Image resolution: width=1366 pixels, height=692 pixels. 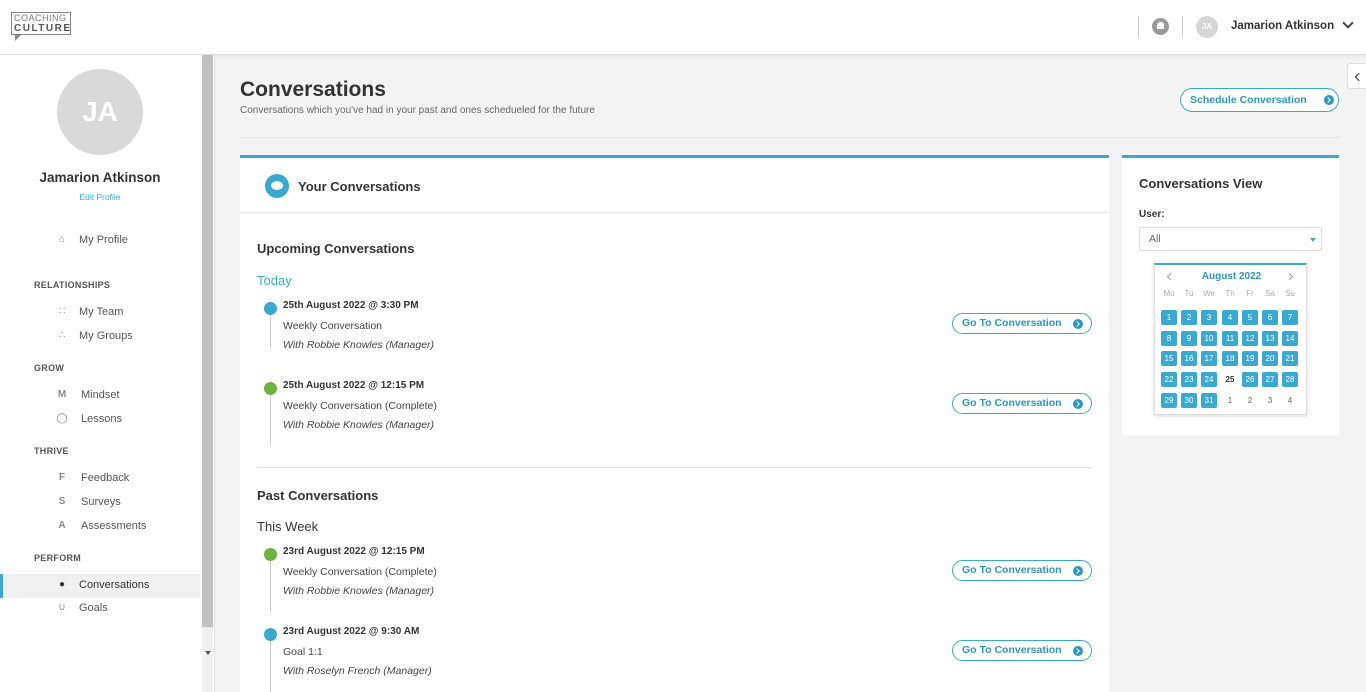 What do you see at coordinates (1209, 400) in the screenshot?
I see `calendar-day: 31` at bounding box center [1209, 400].